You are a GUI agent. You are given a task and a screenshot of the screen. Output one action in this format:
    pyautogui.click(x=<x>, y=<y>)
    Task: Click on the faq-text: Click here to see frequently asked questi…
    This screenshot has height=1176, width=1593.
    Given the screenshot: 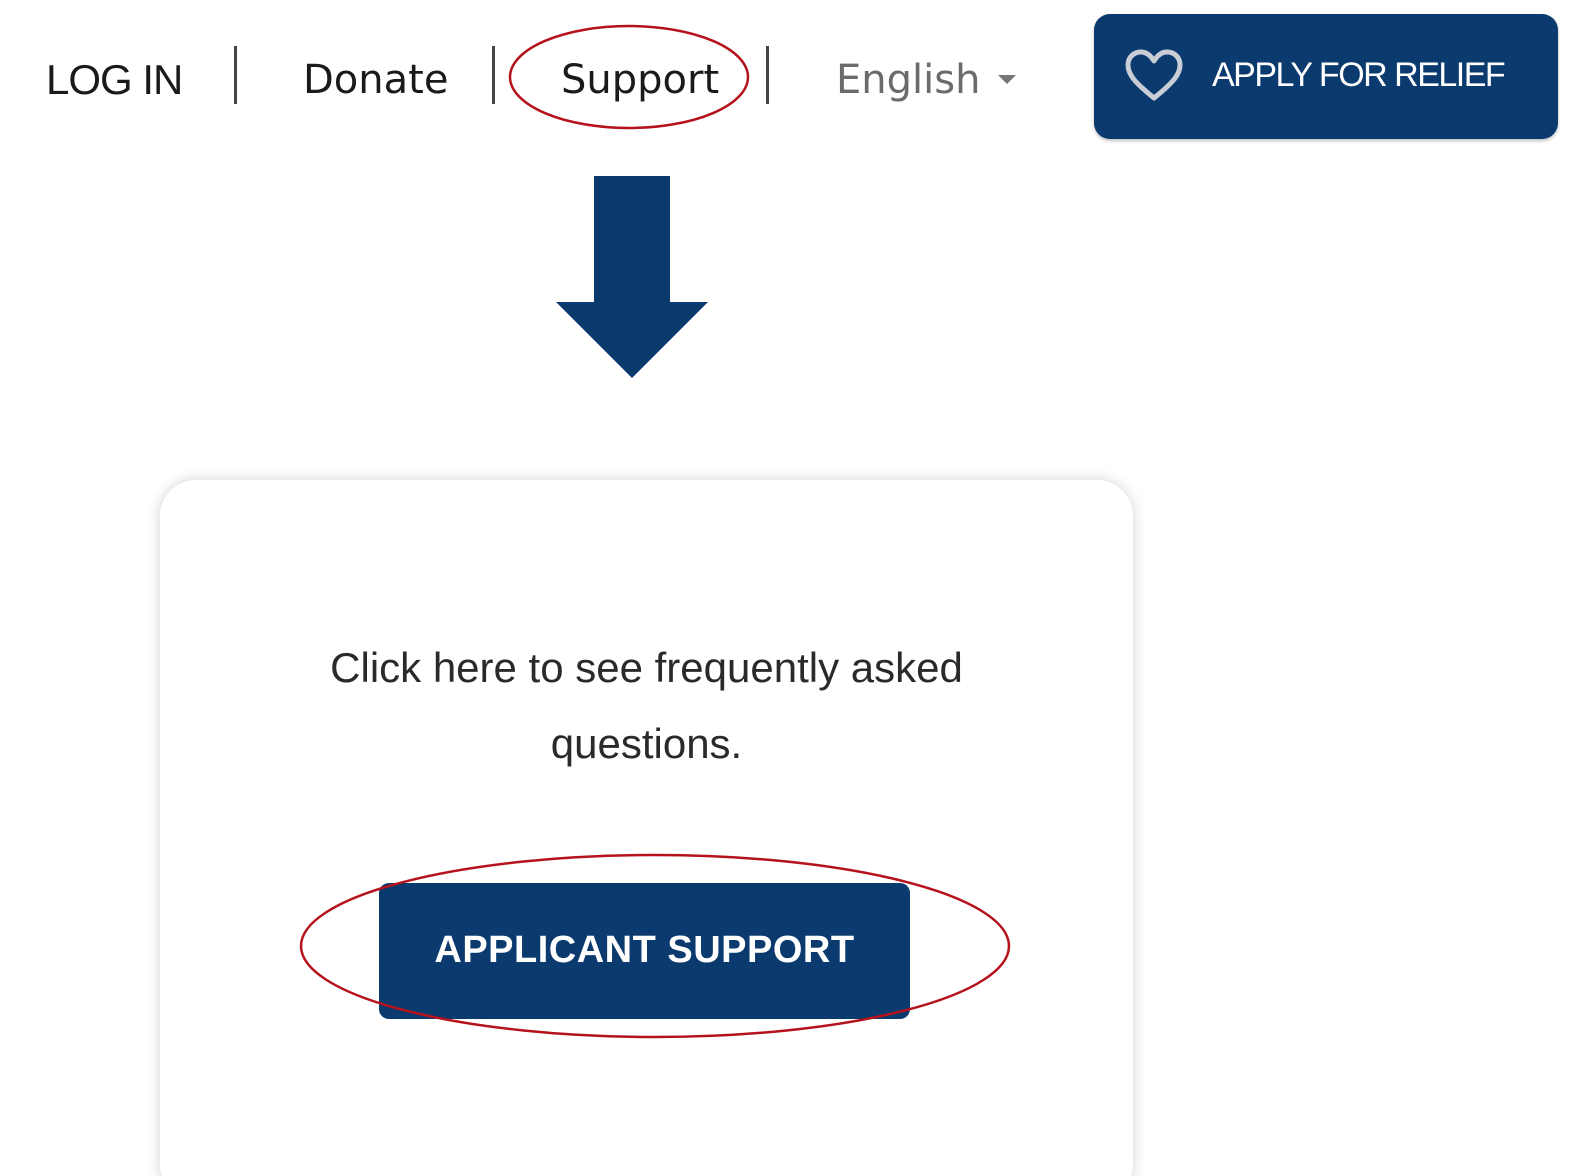 What is the action you would take?
    pyautogui.click(x=646, y=706)
    